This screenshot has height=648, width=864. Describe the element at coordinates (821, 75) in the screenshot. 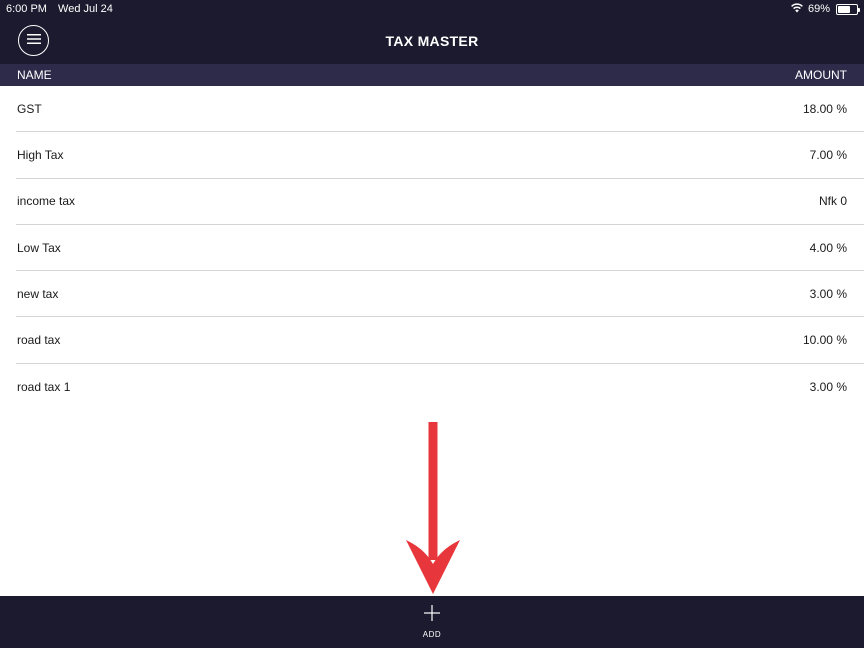

I see `column-header-amount: AMOUNT` at that location.